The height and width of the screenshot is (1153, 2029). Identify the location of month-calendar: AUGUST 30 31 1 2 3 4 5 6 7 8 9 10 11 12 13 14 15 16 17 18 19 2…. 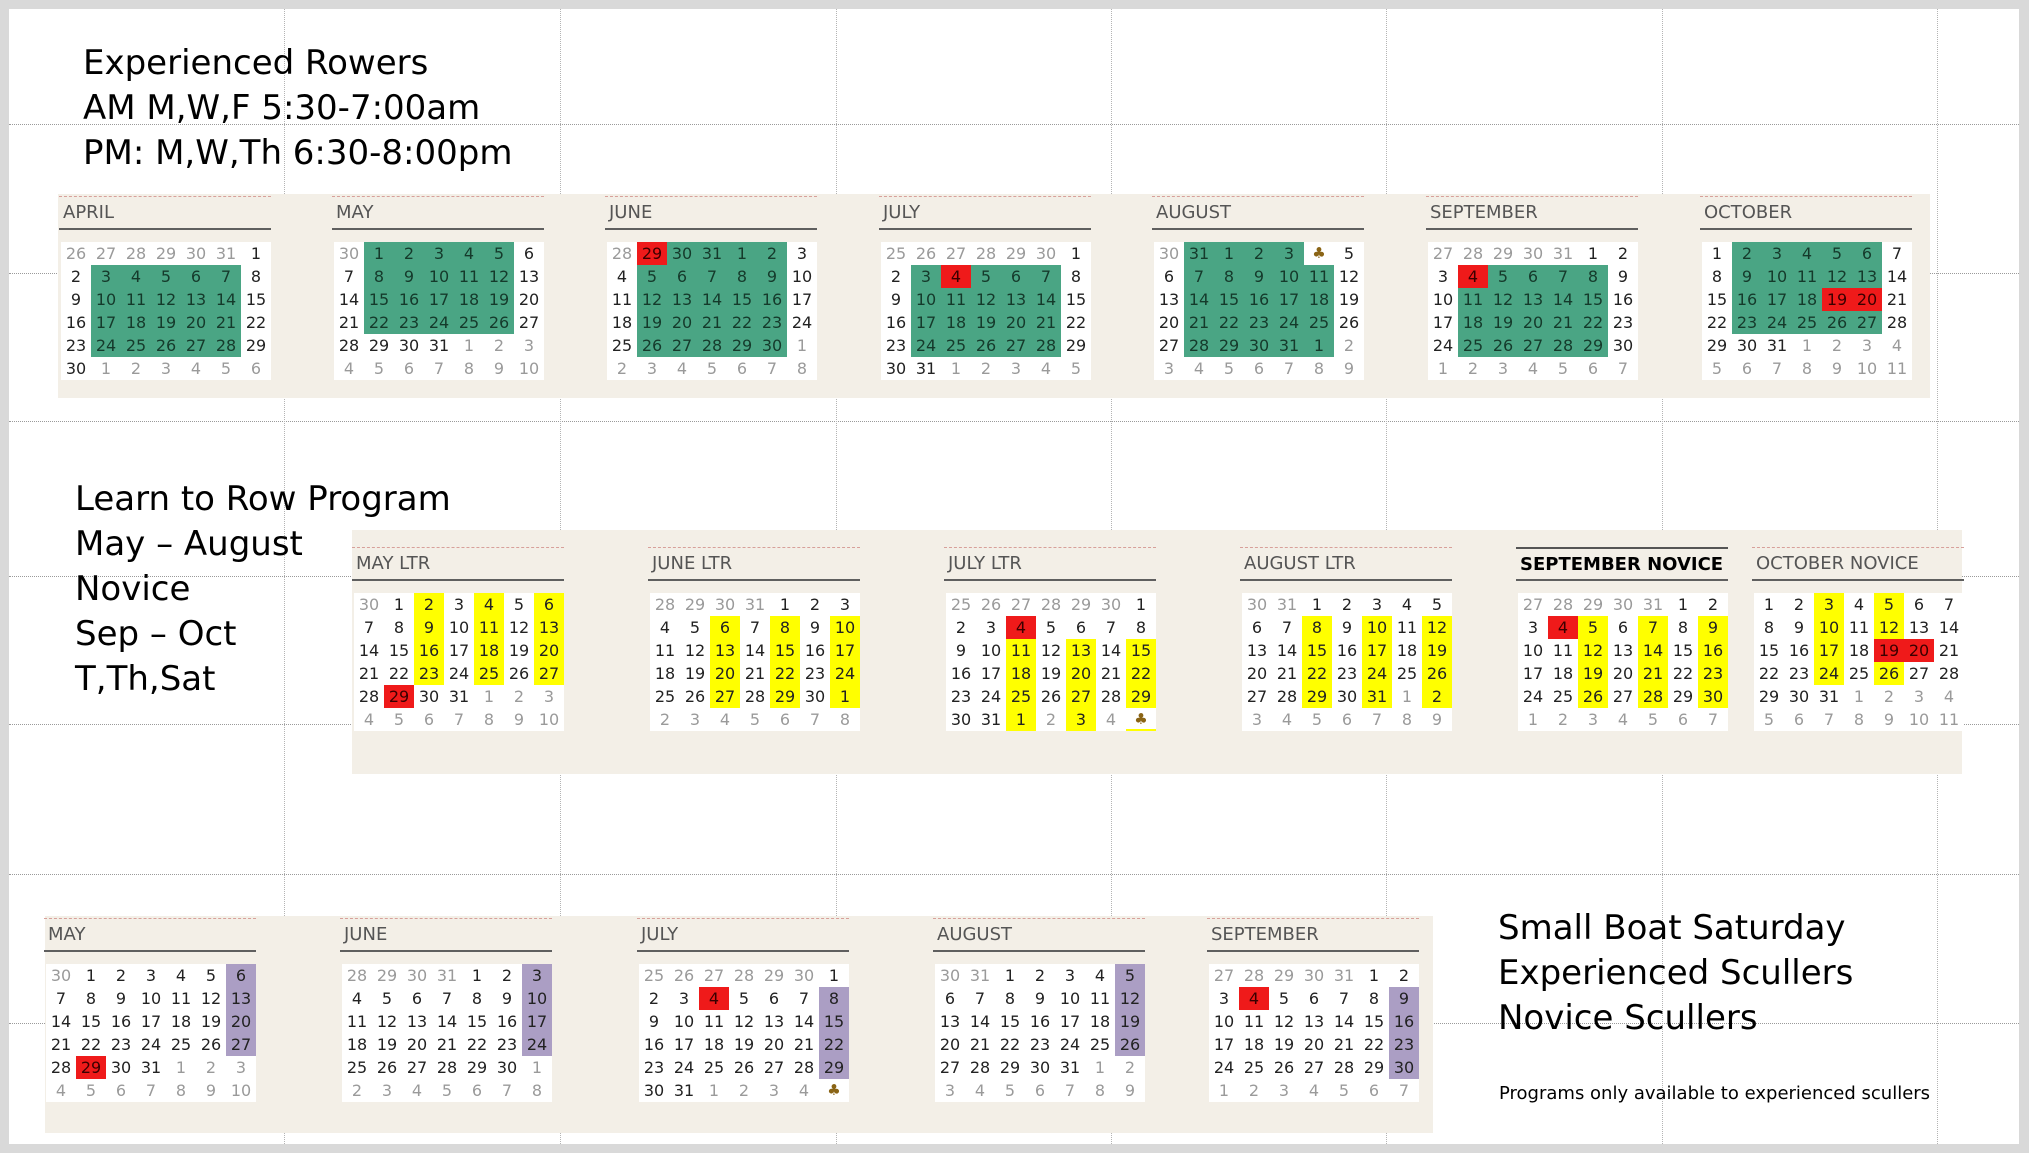
(1039, 1010).